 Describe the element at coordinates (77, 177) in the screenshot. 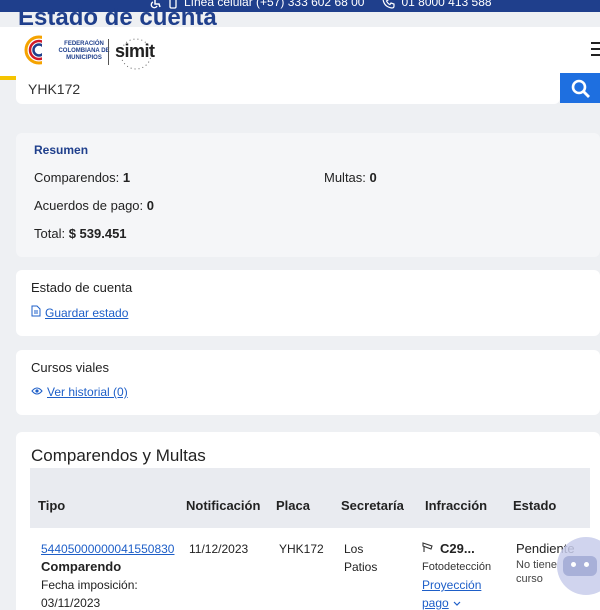

I see `comparendos-label: Comparendos:` at that location.